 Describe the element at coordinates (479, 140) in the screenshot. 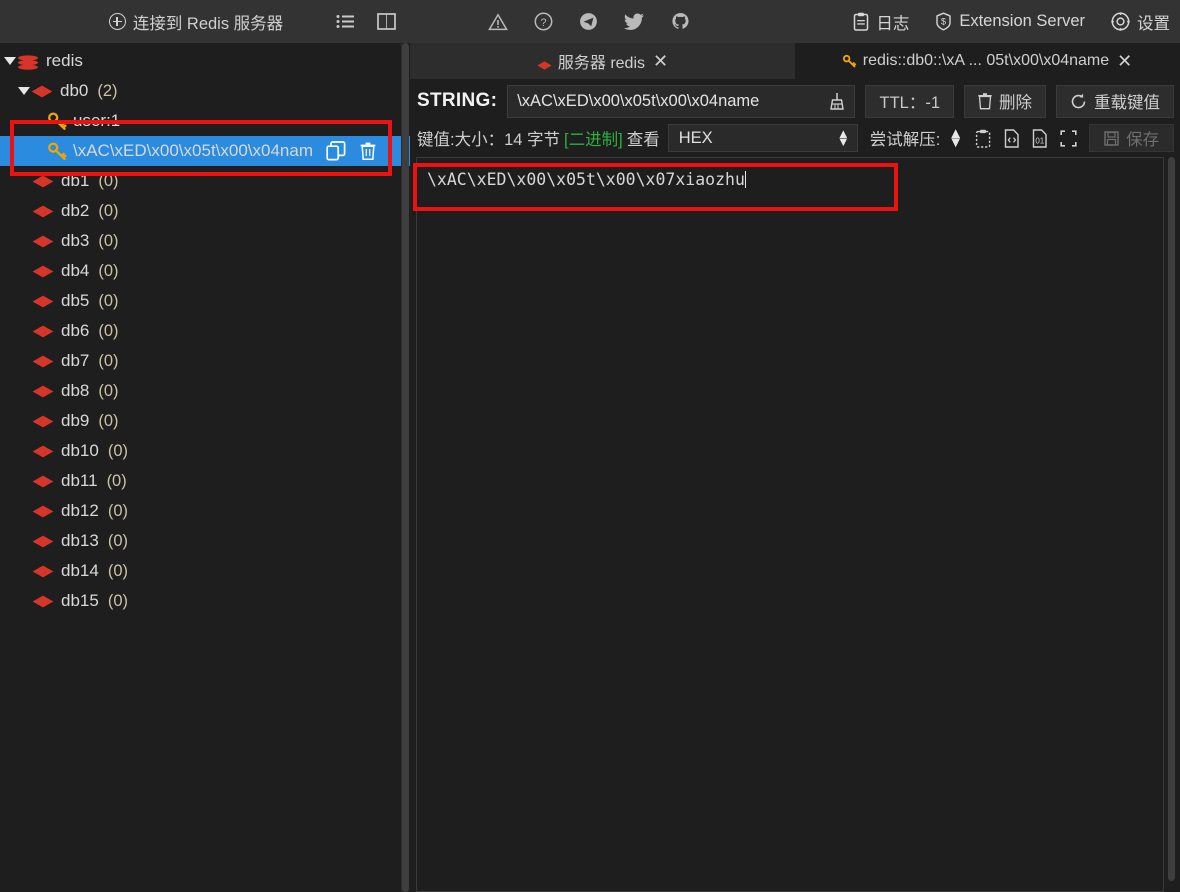

I see `size-label: 大小：` at that location.